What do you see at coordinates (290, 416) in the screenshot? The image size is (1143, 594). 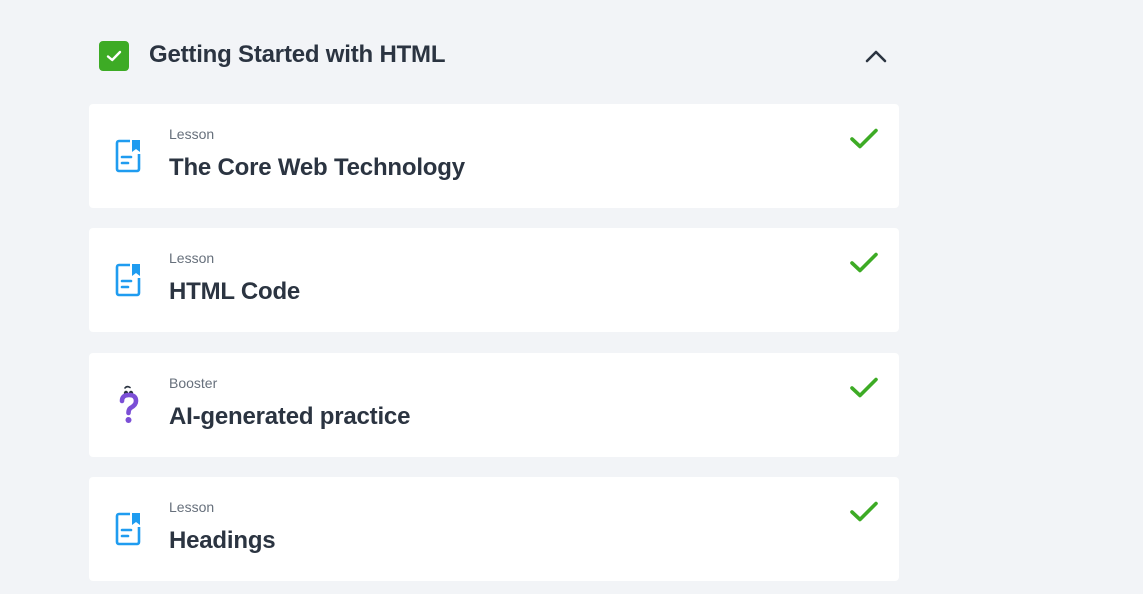 I see `item-title: AI-generated practice` at bounding box center [290, 416].